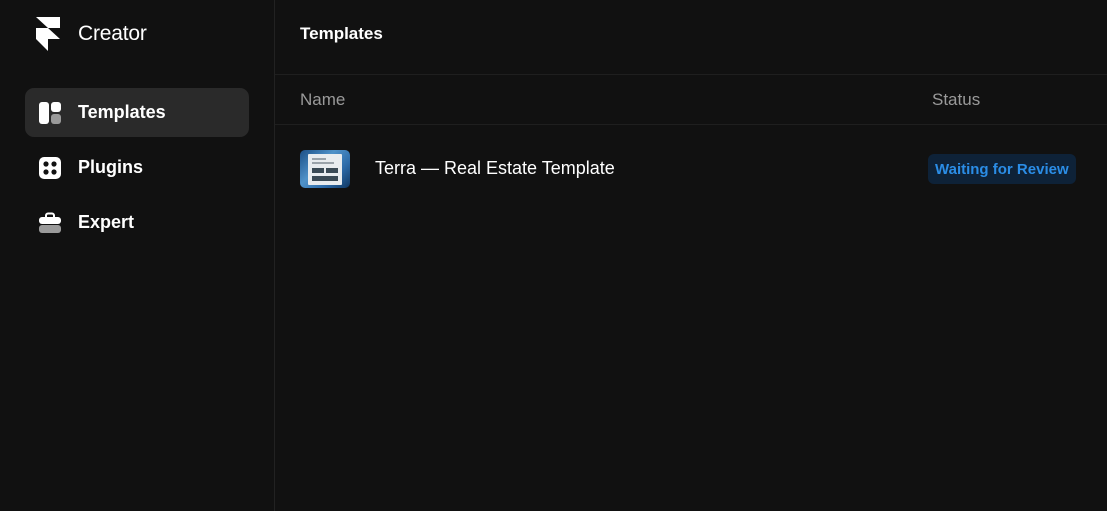  What do you see at coordinates (112, 33) in the screenshot?
I see `brand-name: Creator` at bounding box center [112, 33].